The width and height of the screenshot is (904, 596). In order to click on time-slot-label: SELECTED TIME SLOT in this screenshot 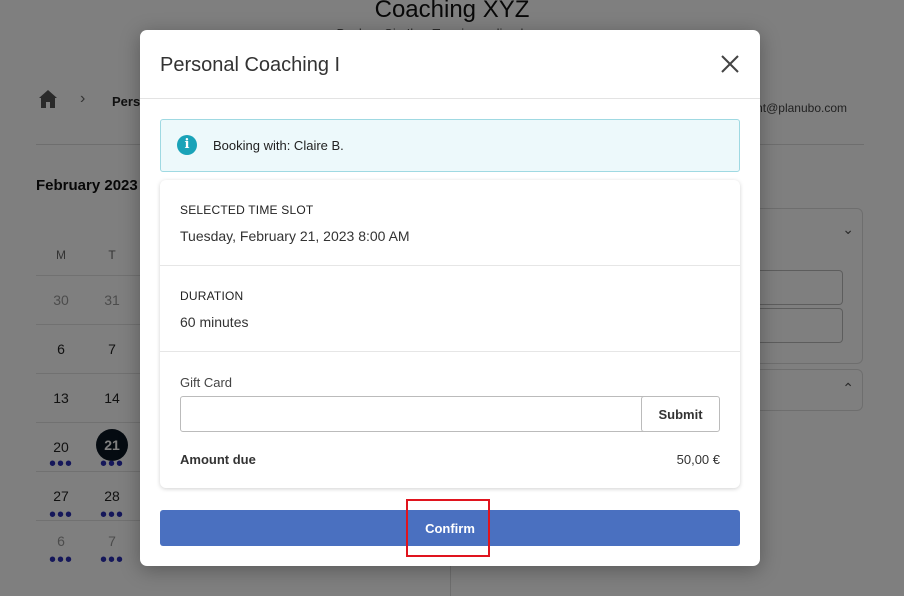, I will do `click(247, 210)`.